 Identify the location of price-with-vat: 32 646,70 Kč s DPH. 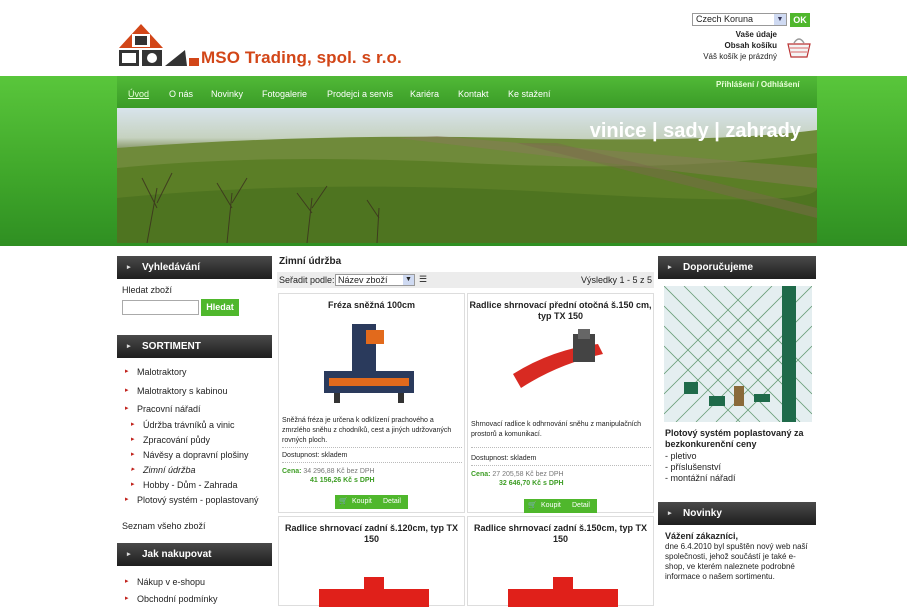
(531, 483).